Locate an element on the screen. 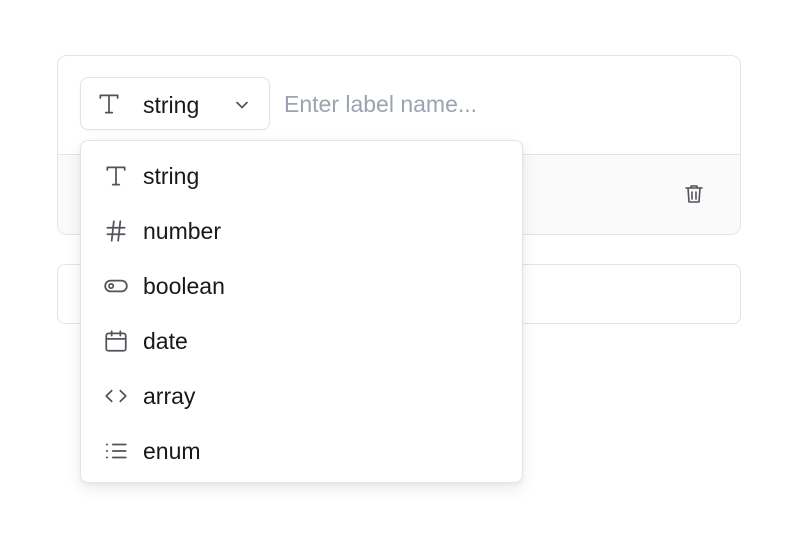  type-select-trigger: string is located at coordinates (175, 103).